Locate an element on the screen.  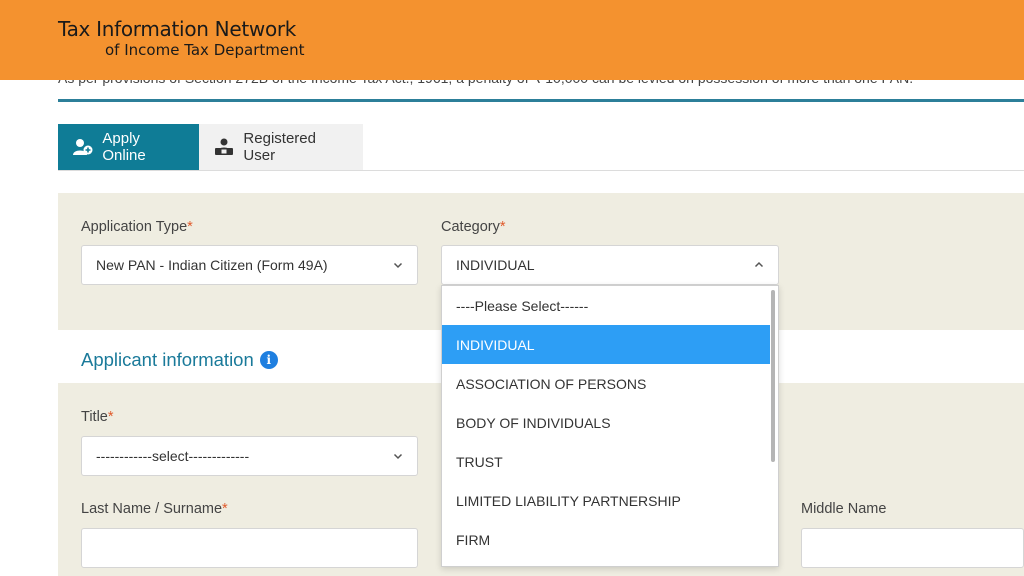
category-option-selected: INDIVIDUAL is located at coordinates (606, 344).